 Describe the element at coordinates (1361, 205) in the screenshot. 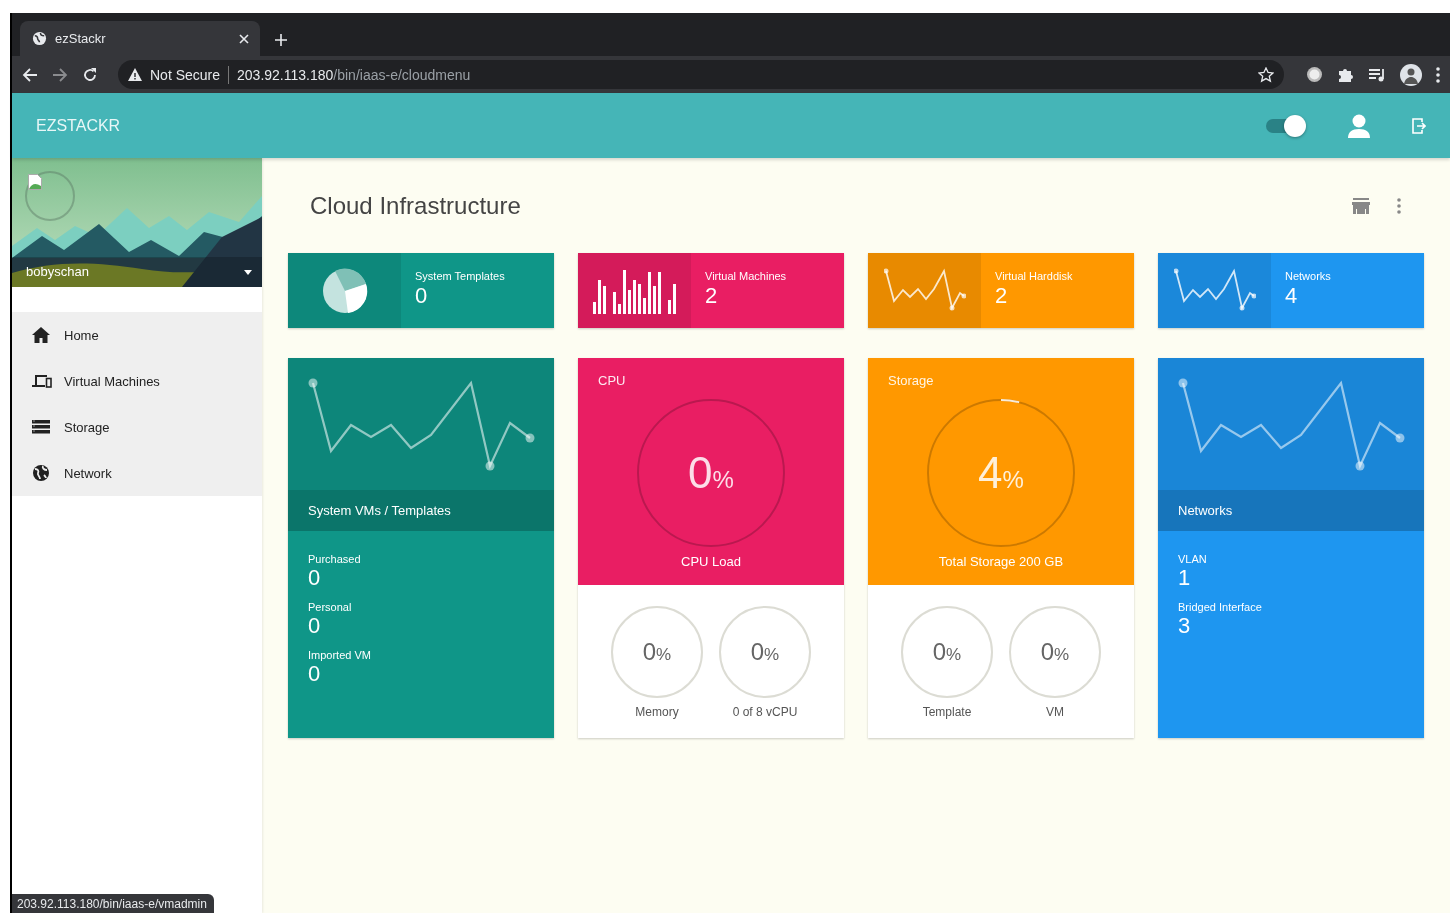

I see `store-icon` at that location.